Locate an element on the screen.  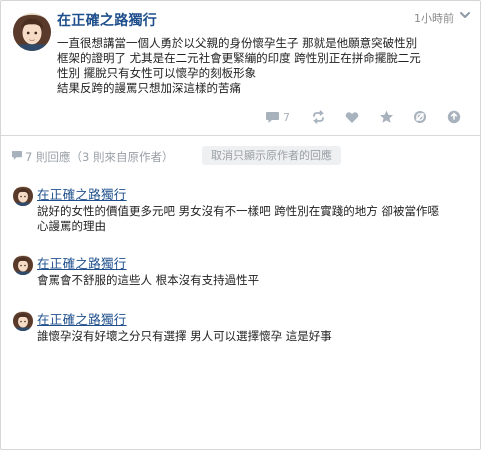
comment-item: 在正確之路獨行 會罵會不舒服的這些人 根本沒有支持過性平 is located at coordinates (240, 270).